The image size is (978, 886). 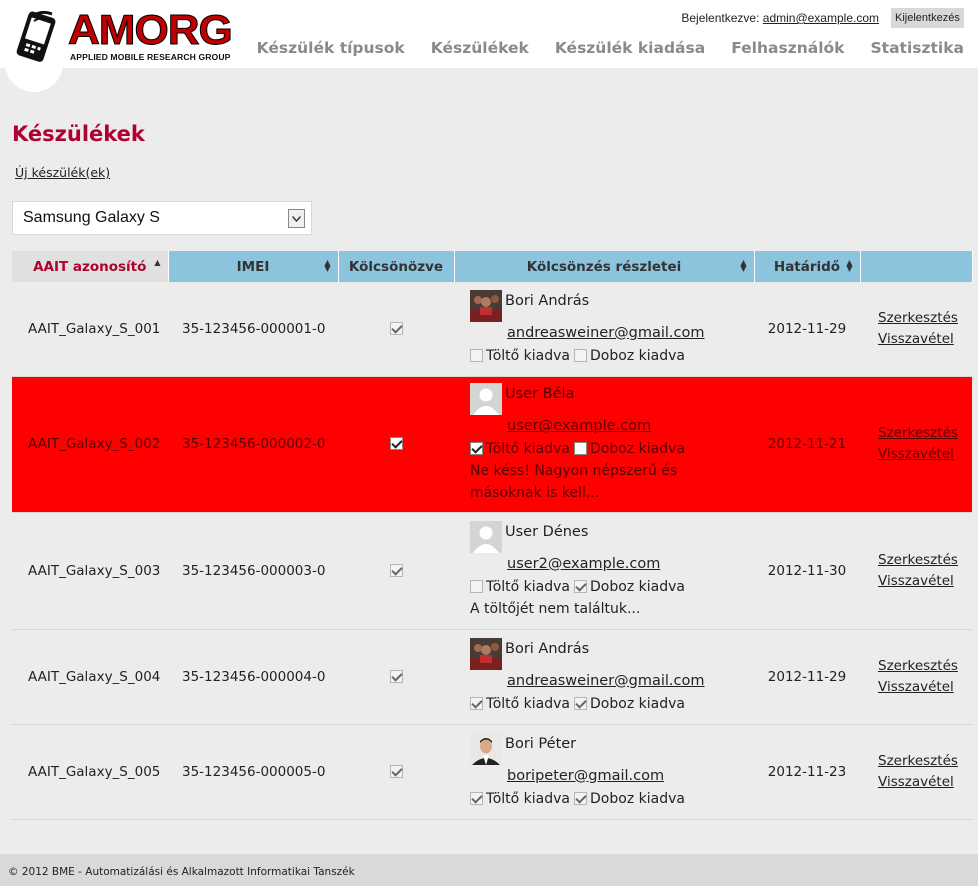 What do you see at coordinates (821, 18) in the screenshot?
I see `current-user-link: admin@example.com` at bounding box center [821, 18].